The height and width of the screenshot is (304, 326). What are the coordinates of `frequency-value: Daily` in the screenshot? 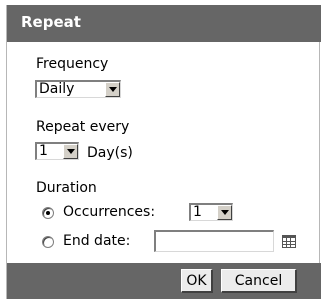 It's located at (57, 89).